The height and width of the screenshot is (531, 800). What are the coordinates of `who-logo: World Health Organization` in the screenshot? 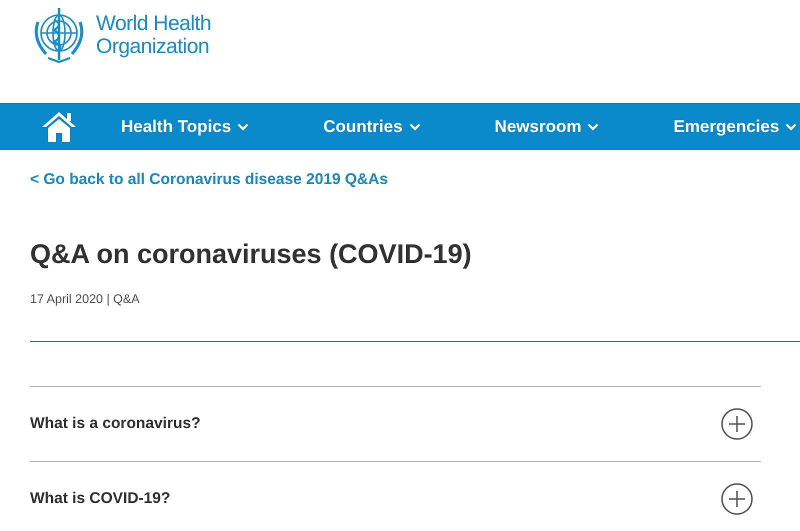 It's located at (119, 35).